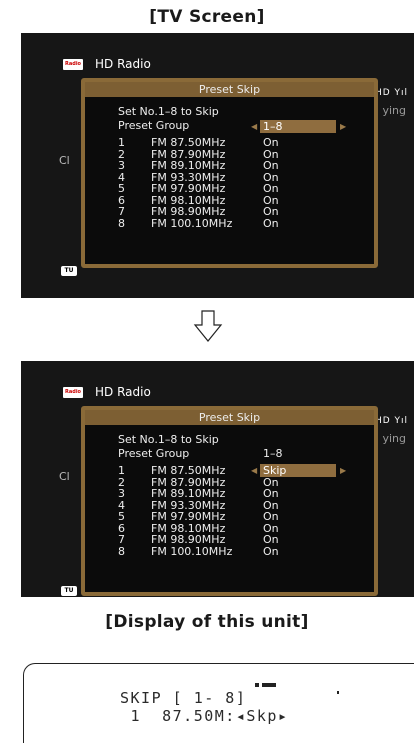 The width and height of the screenshot is (414, 743). Describe the element at coordinates (208, 326) in the screenshot. I see `down-arrow-icon` at that location.